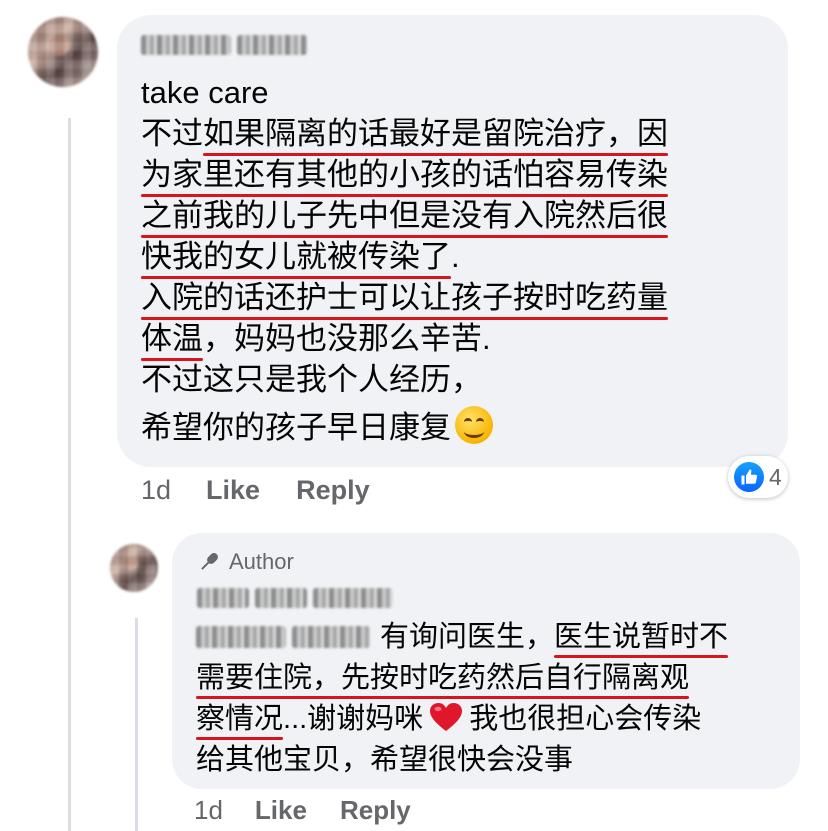  I want to click on commenter-name-blurred, so click(224, 45).